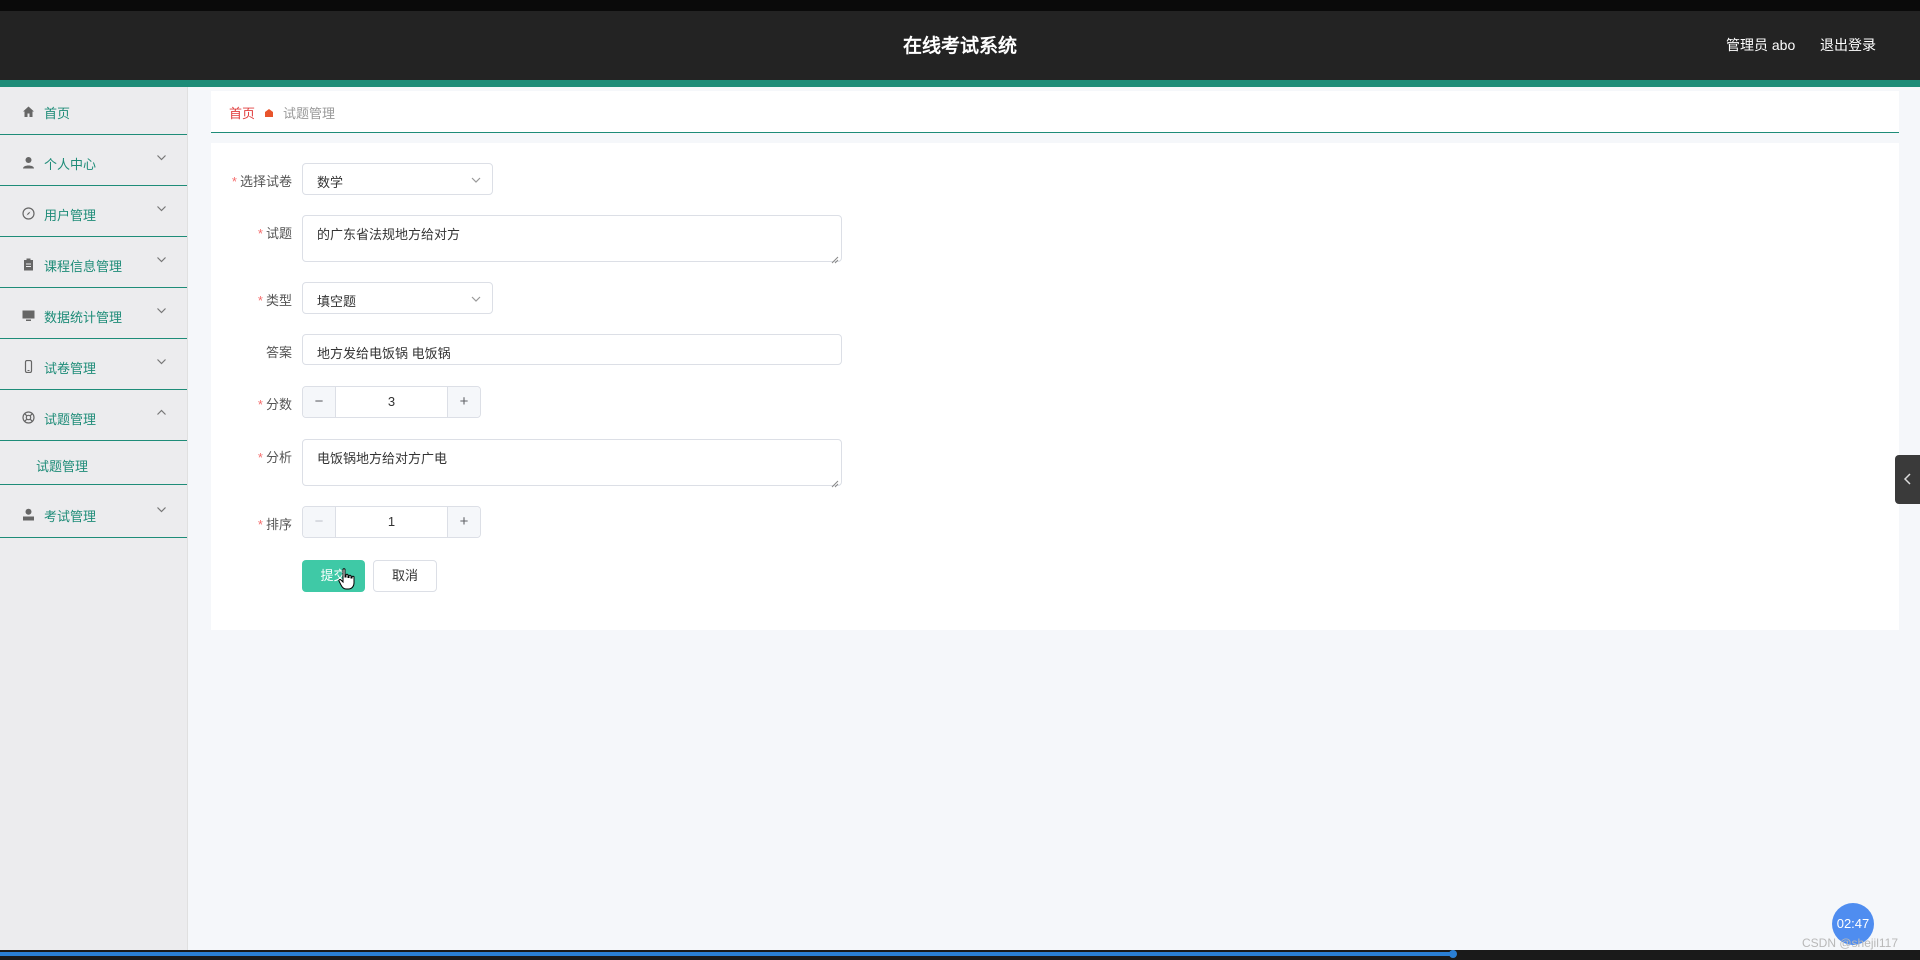  I want to click on analysis-textarea: 电饭锅地方给对方广电, so click(572, 463).